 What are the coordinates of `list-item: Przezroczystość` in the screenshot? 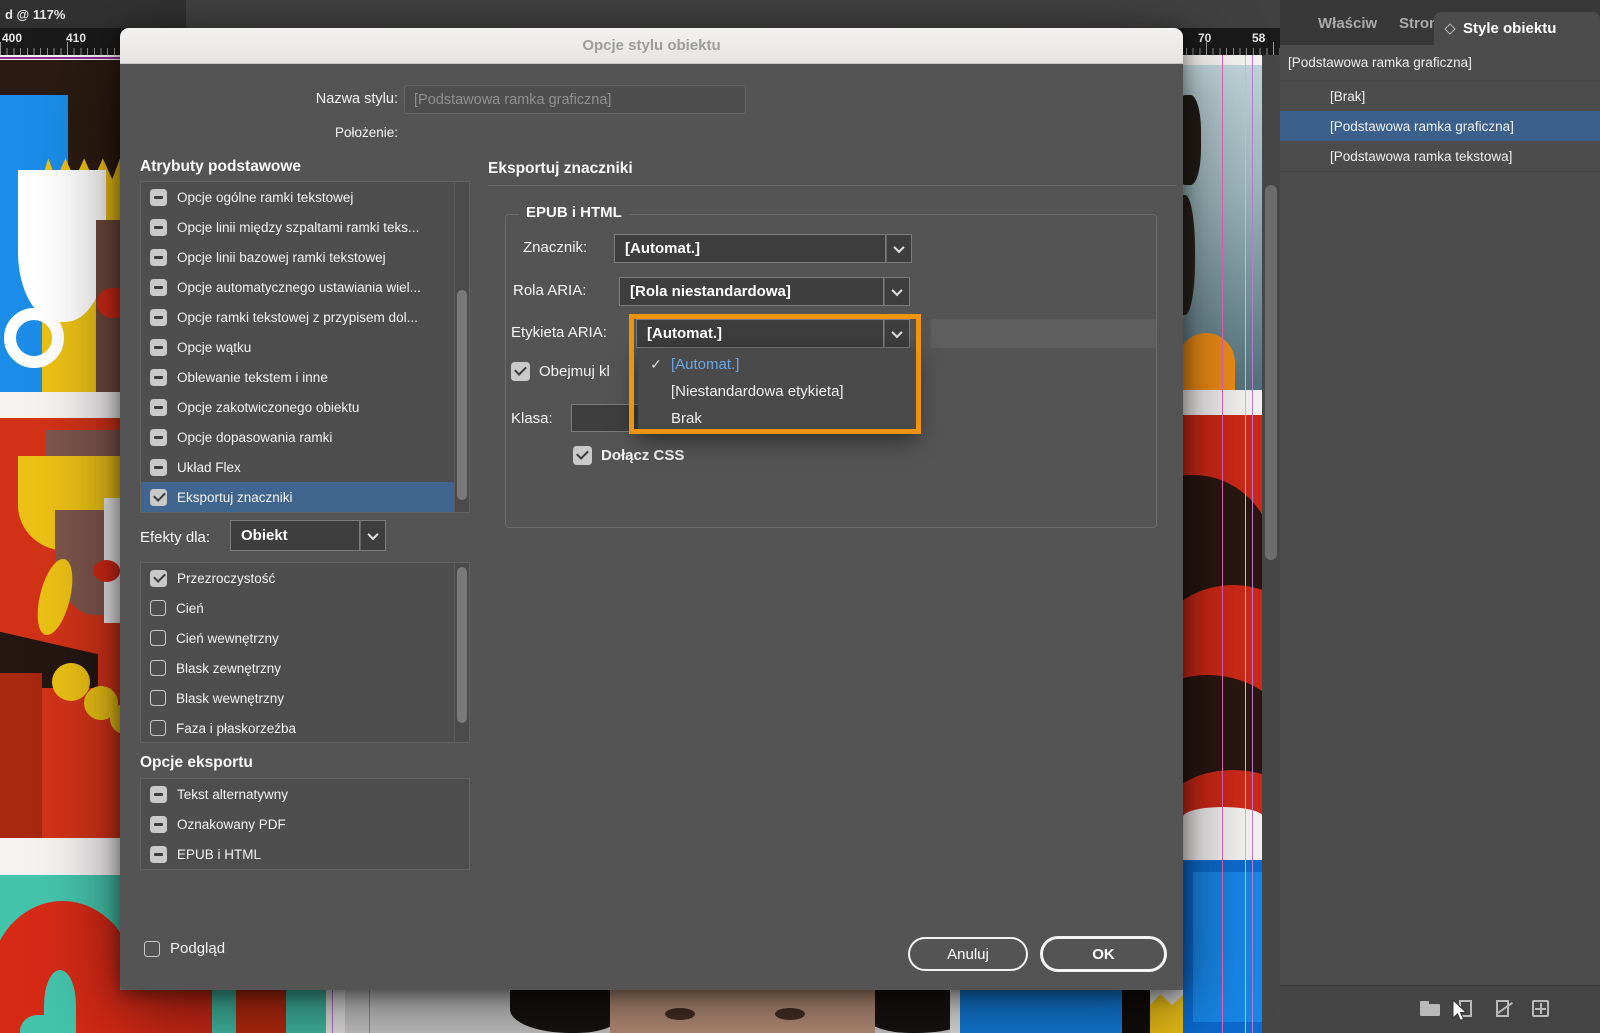 It's located at (305, 578).